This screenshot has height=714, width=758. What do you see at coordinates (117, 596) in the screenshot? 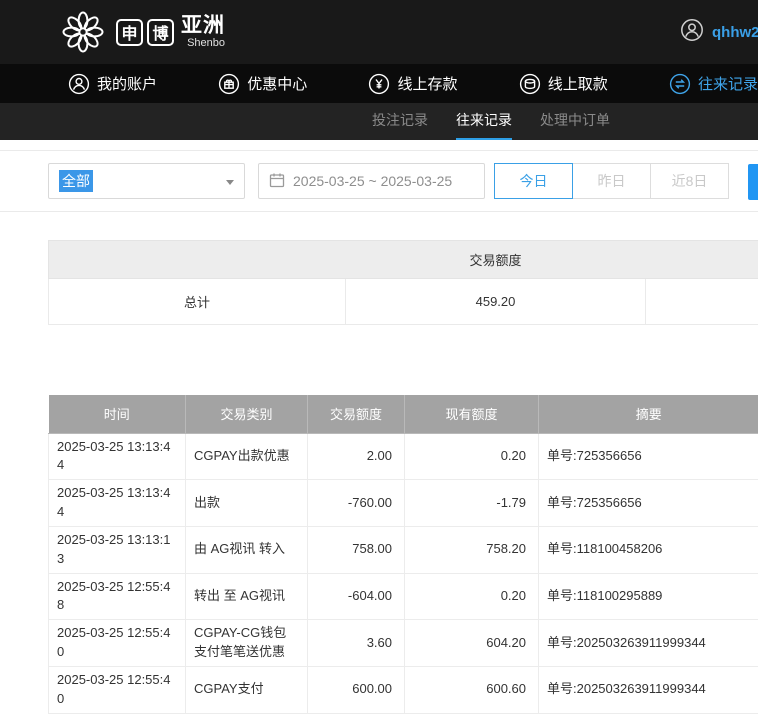
I see `cell-time: 2025-03-25 12:55:48` at bounding box center [117, 596].